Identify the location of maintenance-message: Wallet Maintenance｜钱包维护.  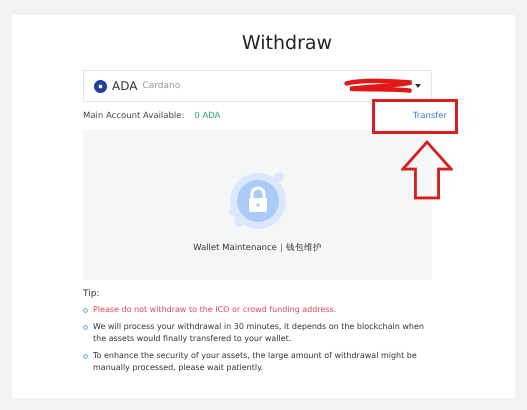
(257, 248).